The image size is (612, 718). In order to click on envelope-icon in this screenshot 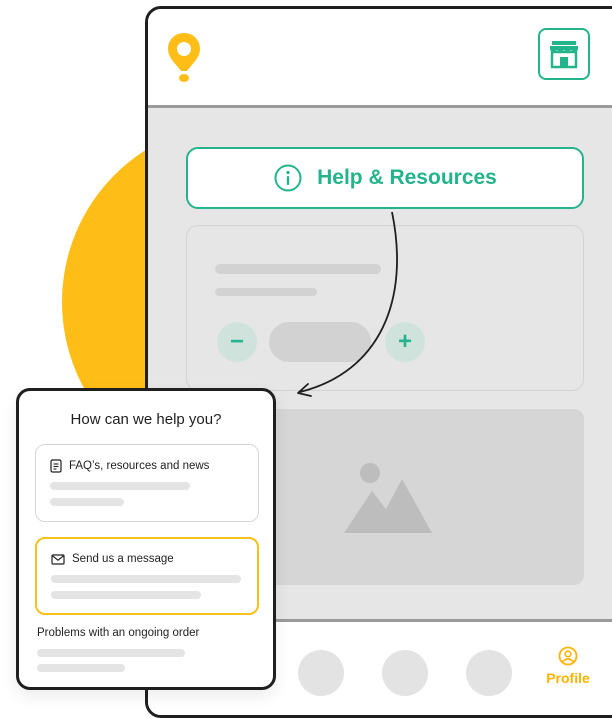, I will do `click(58, 559)`.